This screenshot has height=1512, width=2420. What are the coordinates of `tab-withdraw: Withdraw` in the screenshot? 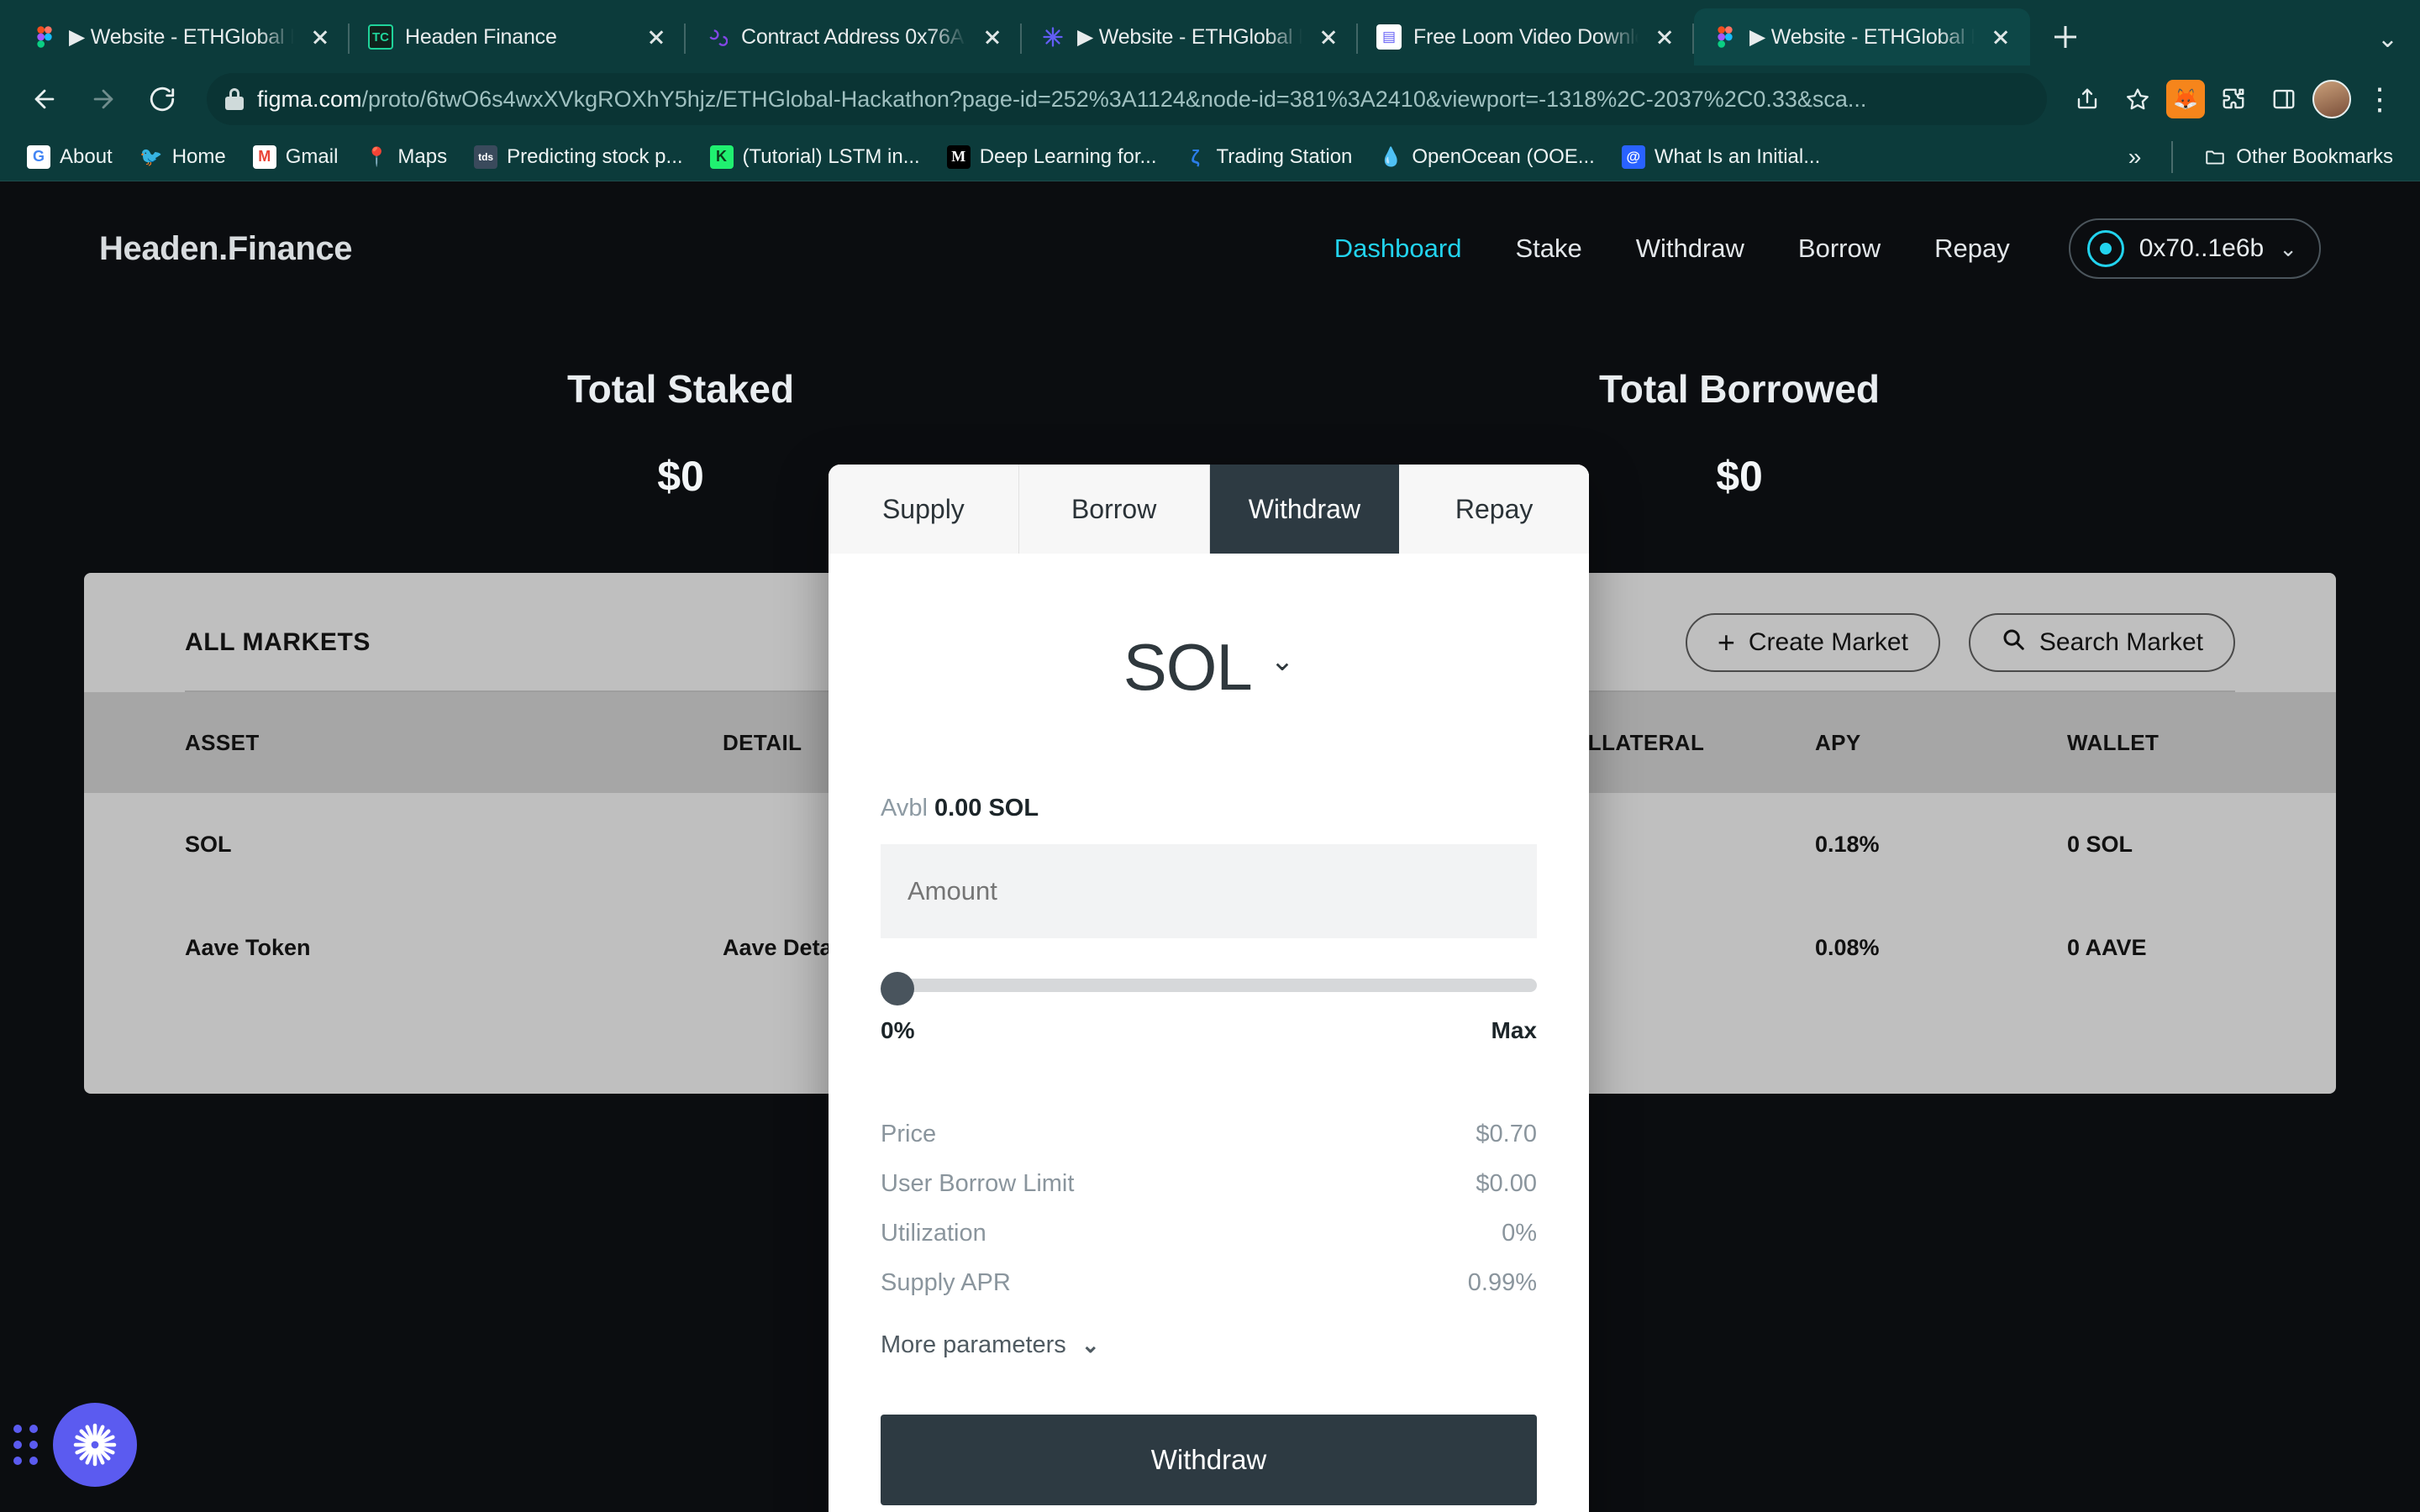 It's located at (1304, 509).